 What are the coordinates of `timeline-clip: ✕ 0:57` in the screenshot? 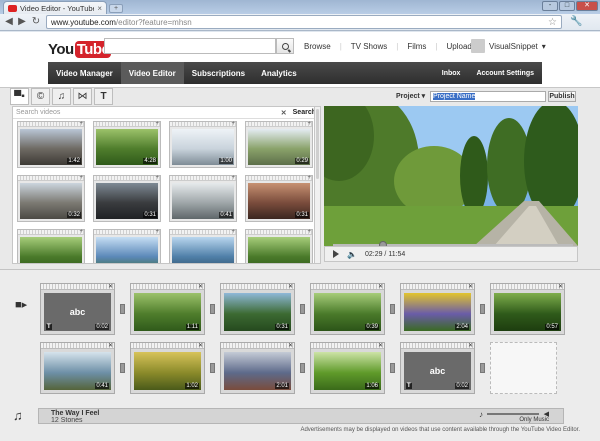 It's located at (527, 309).